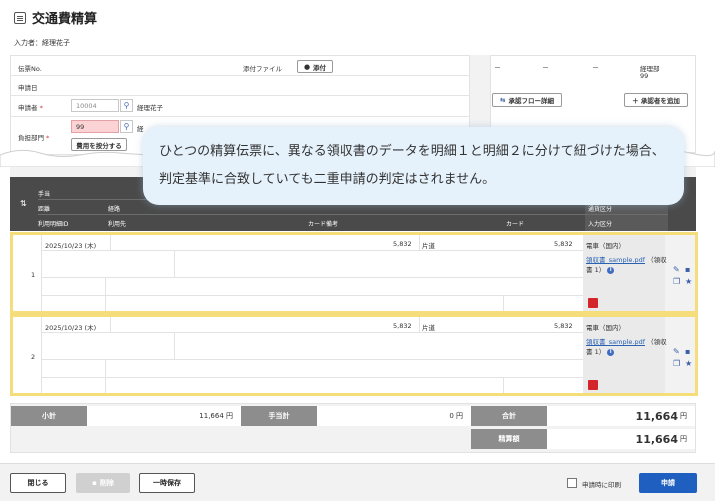  Describe the element at coordinates (323, 224) in the screenshot. I see `header-card-note: カード備考` at that location.